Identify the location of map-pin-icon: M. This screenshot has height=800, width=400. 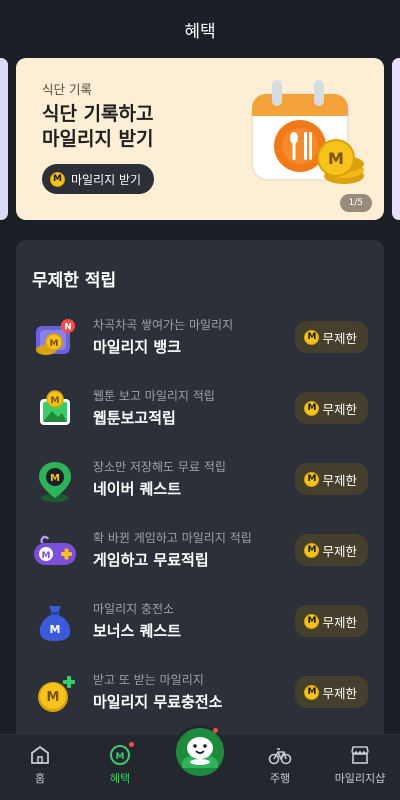
(55, 482).